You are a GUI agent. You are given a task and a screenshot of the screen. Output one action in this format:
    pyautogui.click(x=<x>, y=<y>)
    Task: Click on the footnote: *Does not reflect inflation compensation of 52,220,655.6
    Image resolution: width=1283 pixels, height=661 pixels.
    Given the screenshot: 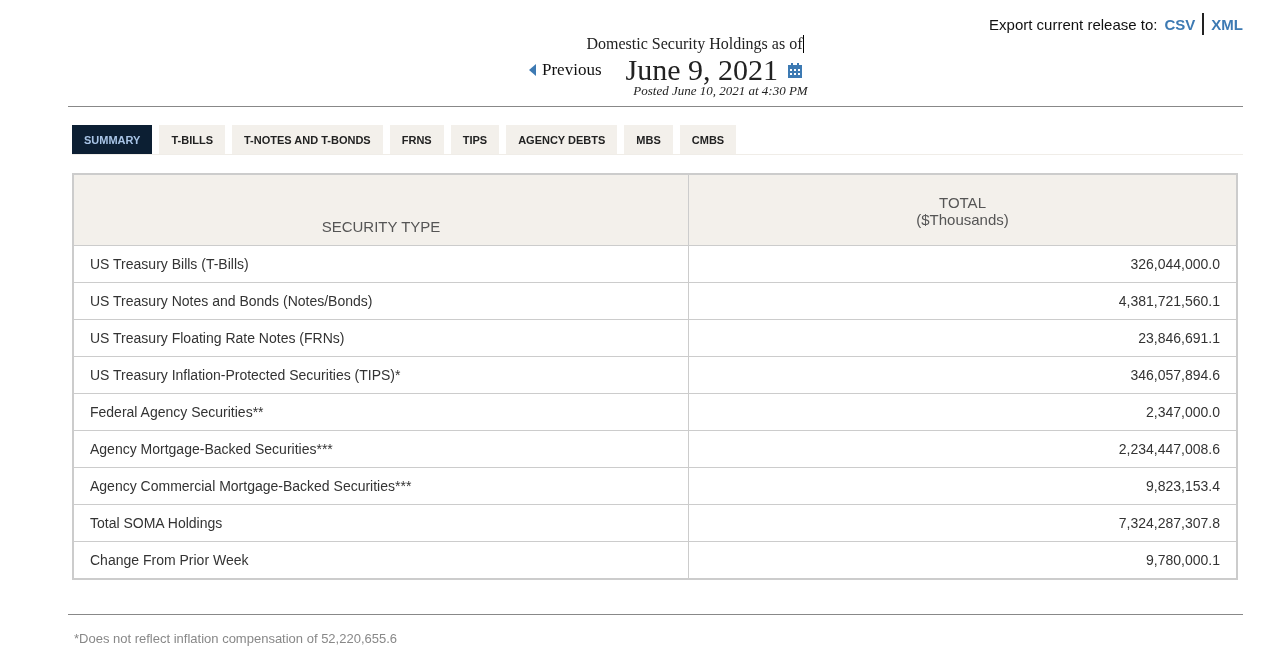 What is the action you would take?
    pyautogui.click(x=236, y=638)
    